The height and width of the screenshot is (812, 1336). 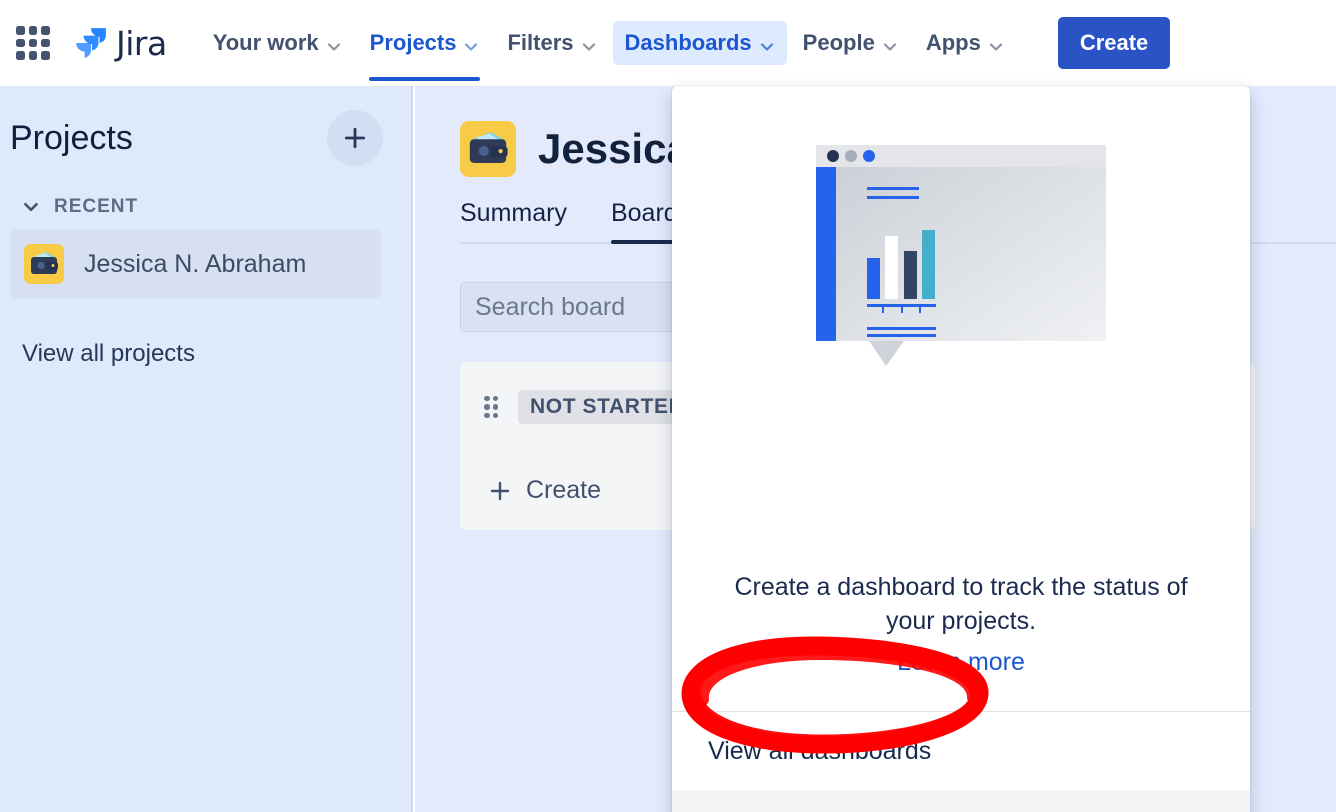 What do you see at coordinates (961, 751) in the screenshot?
I see `menu-item-view-all-dashboards: View all dashboards` at bounding box center [961, 751].